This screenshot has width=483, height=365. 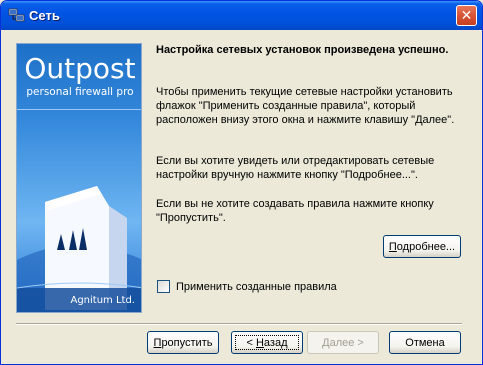 What do you see at coordinates (102, 300) in the screenshot?
I see `company-name: Agnitum Ltd.` at bounding box center [102, 300].